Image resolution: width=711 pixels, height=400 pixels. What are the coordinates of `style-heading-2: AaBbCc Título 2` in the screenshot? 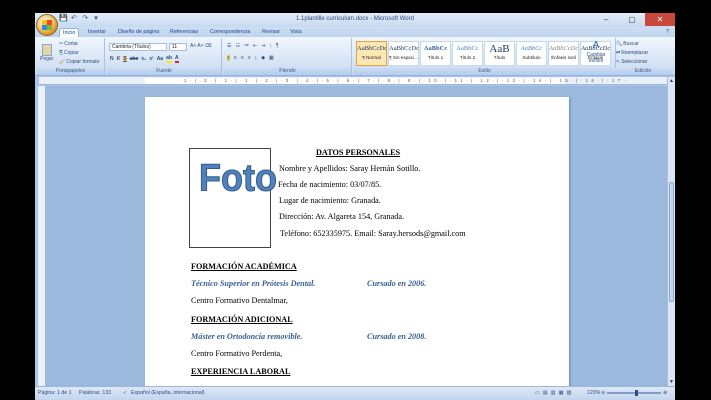 It's located at (467, 53).